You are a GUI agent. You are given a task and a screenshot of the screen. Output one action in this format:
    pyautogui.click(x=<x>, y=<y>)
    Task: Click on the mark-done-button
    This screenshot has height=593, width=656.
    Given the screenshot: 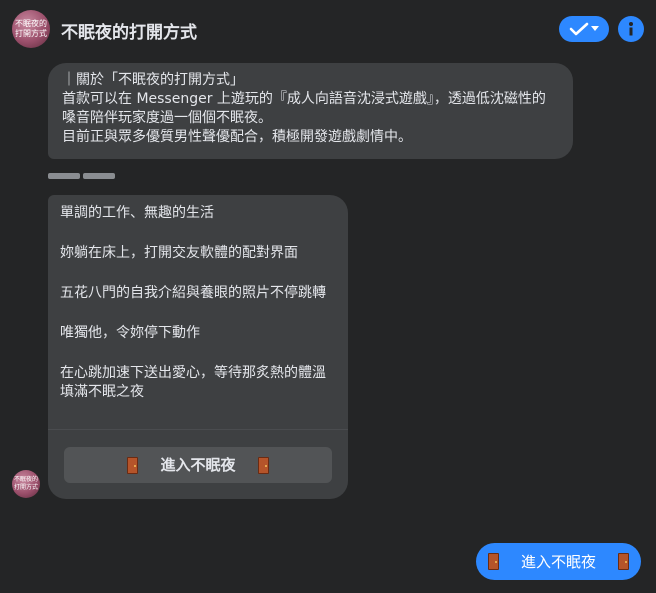 What is the action you would take?
    pyautogui.click(x=584, y=29)
    